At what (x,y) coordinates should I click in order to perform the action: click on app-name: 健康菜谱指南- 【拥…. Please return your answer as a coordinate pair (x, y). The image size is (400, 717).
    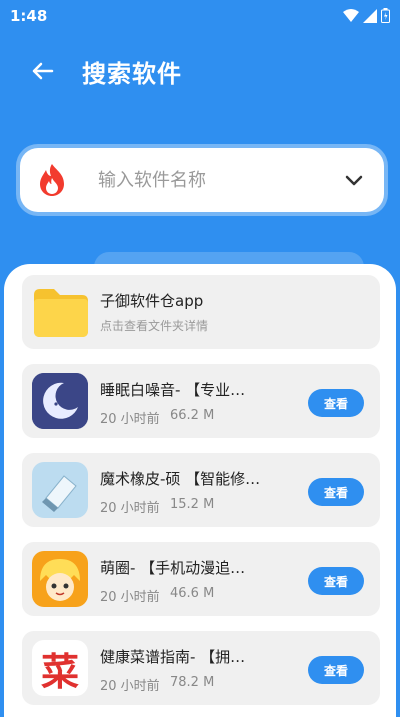
    Looking at the image, I should click on (173, 657).